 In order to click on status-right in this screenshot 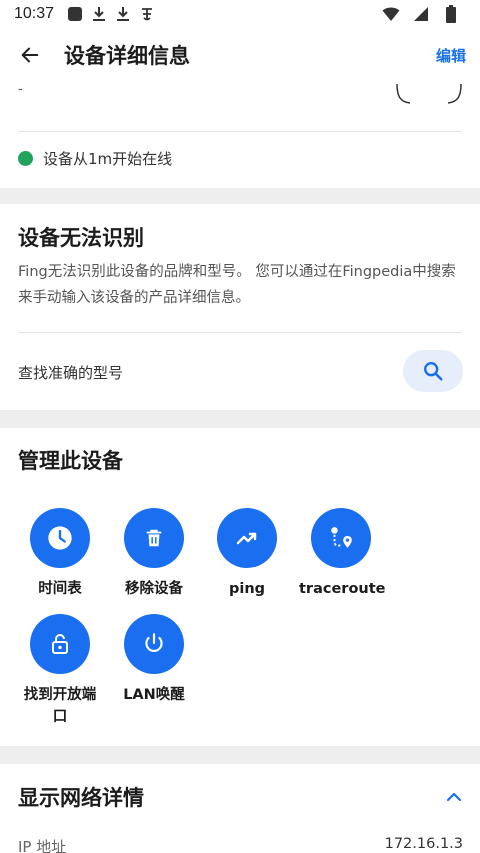, I will do `click(424, 14)`.